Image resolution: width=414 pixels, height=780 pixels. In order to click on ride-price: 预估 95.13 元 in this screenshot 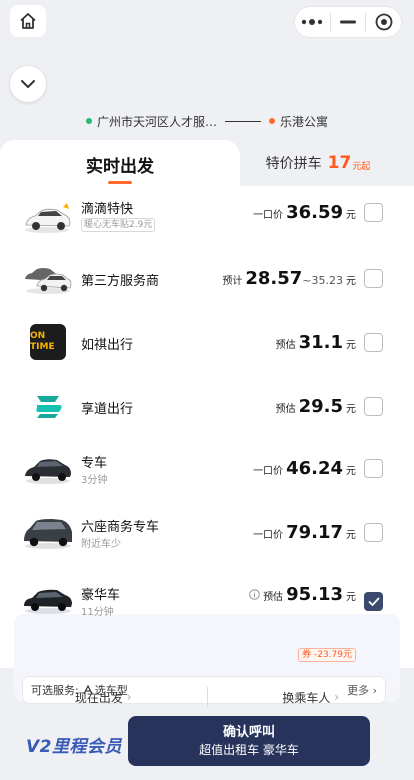, I will do `click(302, 594)`.